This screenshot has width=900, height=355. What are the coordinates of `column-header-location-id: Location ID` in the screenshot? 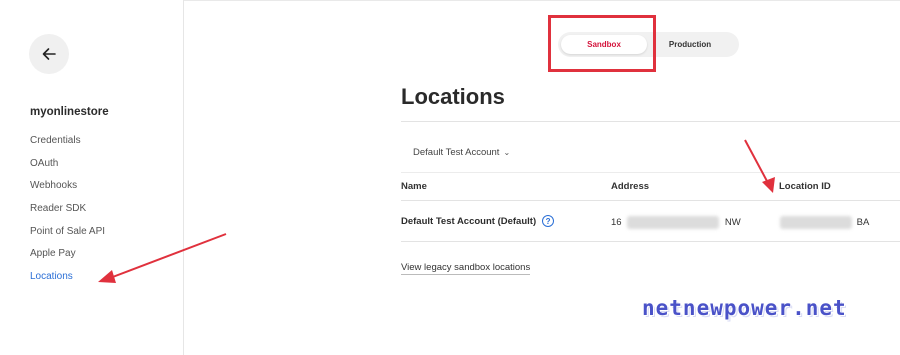 It's located at (805, 186).